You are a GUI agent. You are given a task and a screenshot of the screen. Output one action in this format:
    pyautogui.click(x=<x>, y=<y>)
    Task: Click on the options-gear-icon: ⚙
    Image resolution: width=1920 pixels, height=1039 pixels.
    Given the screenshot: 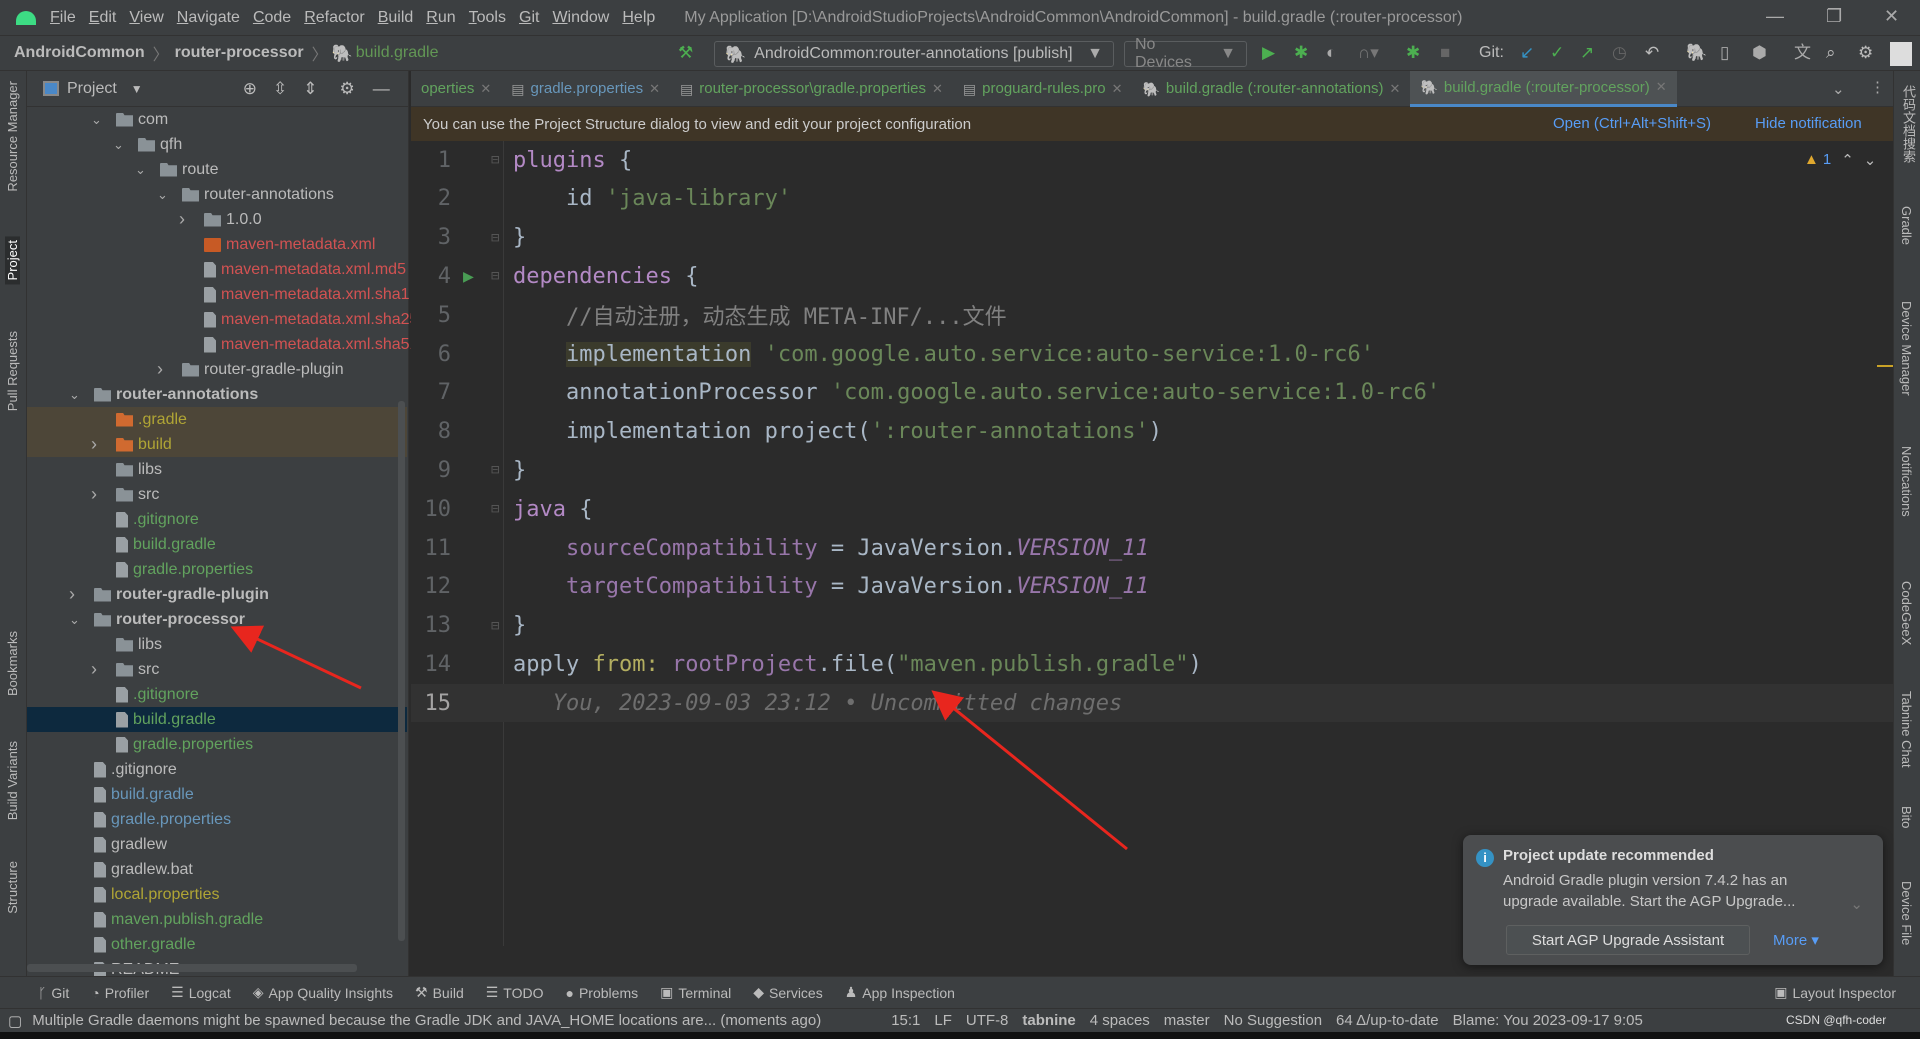 What is the action you would take?
    pyautogui.click(x=346, y=88)
    